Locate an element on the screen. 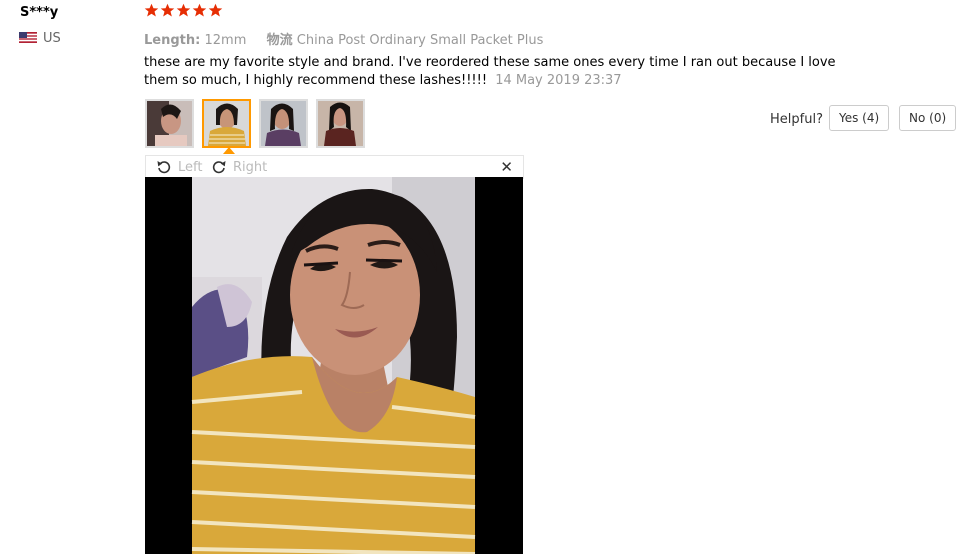  rotate-right-icon is located at coordinates (219, 167).